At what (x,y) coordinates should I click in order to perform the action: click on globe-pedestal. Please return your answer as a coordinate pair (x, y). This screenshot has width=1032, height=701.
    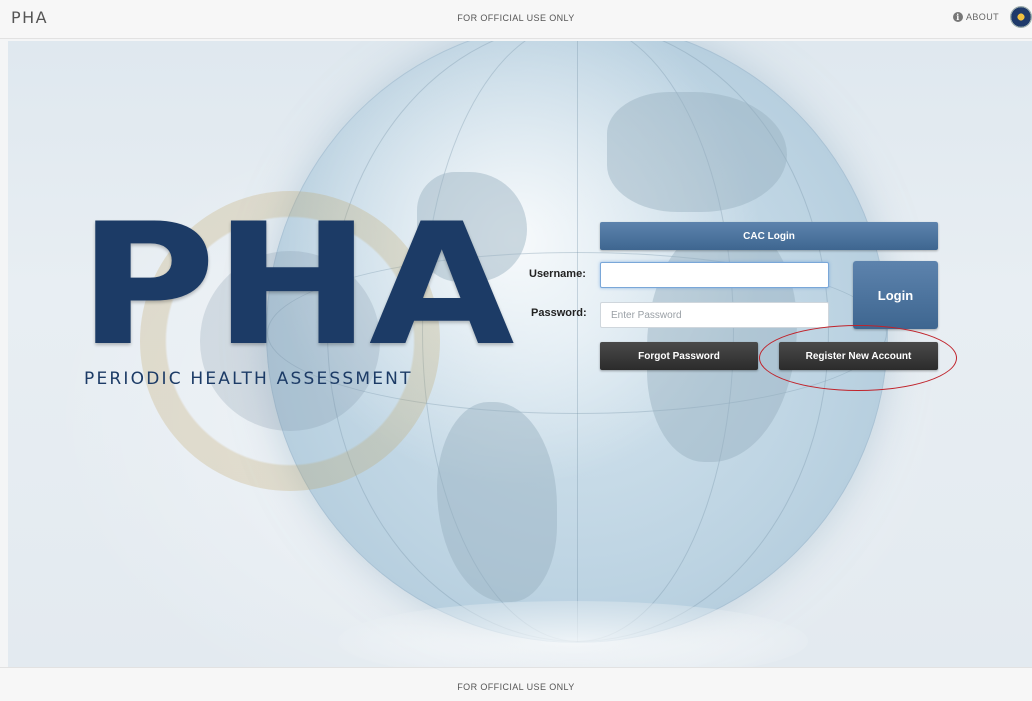
    Looking at the image, I should click on (573, 634).